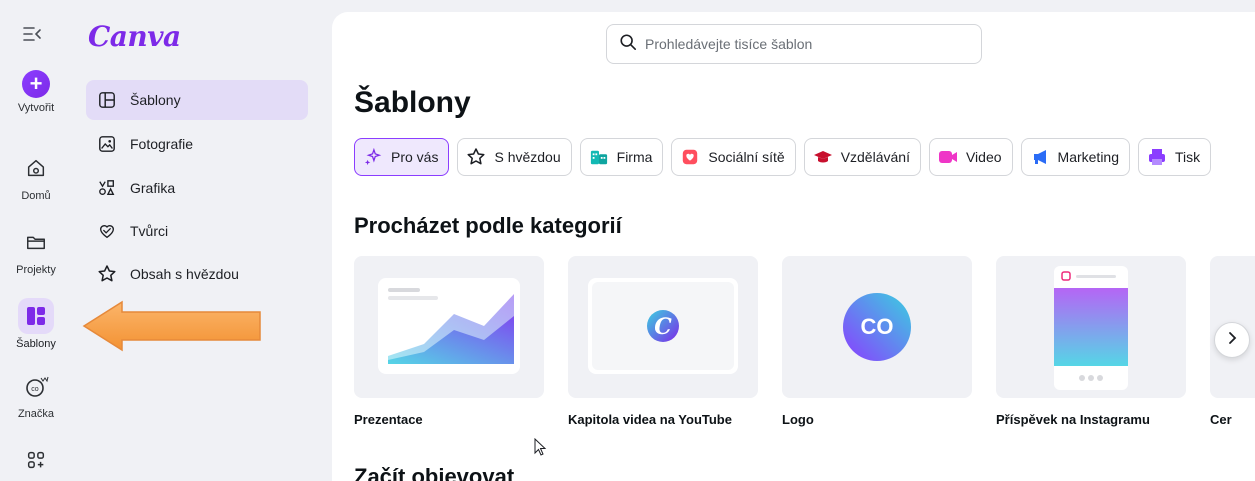 The width and height of the screenshot is (1255, 481). Describe the element at coordinates (805, 44) in the screenshot. I see `search-input` at that location.